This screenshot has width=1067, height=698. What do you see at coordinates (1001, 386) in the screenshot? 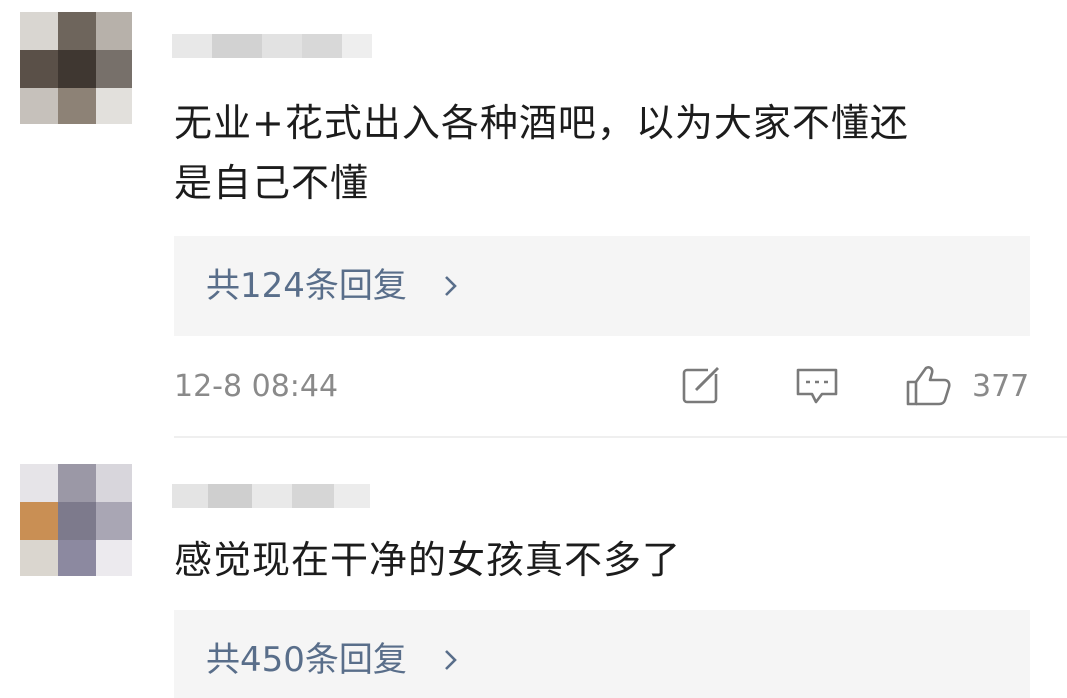
I see `like-count: 377` at bounding box center [1001, 386].